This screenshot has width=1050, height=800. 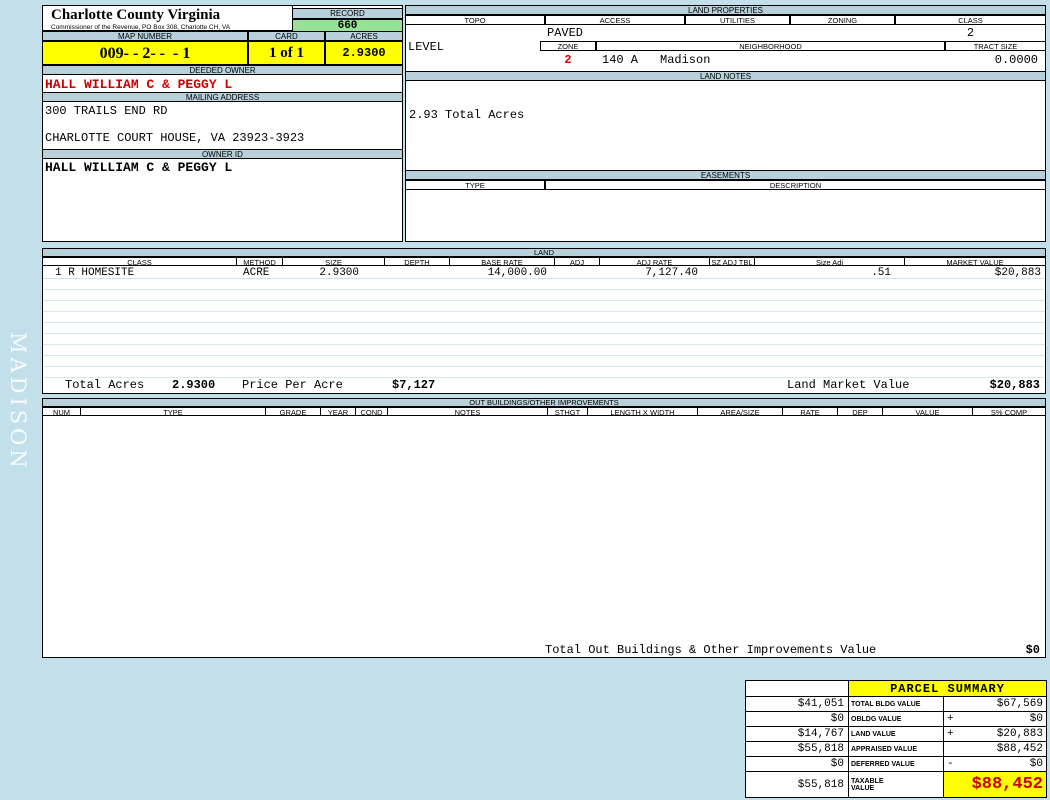 I want to click on summary-label: TOTAL BLDG VALUE, so click(x=896, y=704).